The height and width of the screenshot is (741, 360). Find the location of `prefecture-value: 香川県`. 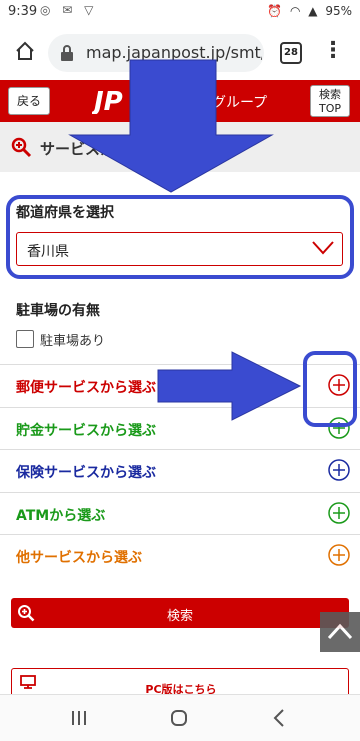

prefecture-value: 香川県 is located at coordinates (48, 252).